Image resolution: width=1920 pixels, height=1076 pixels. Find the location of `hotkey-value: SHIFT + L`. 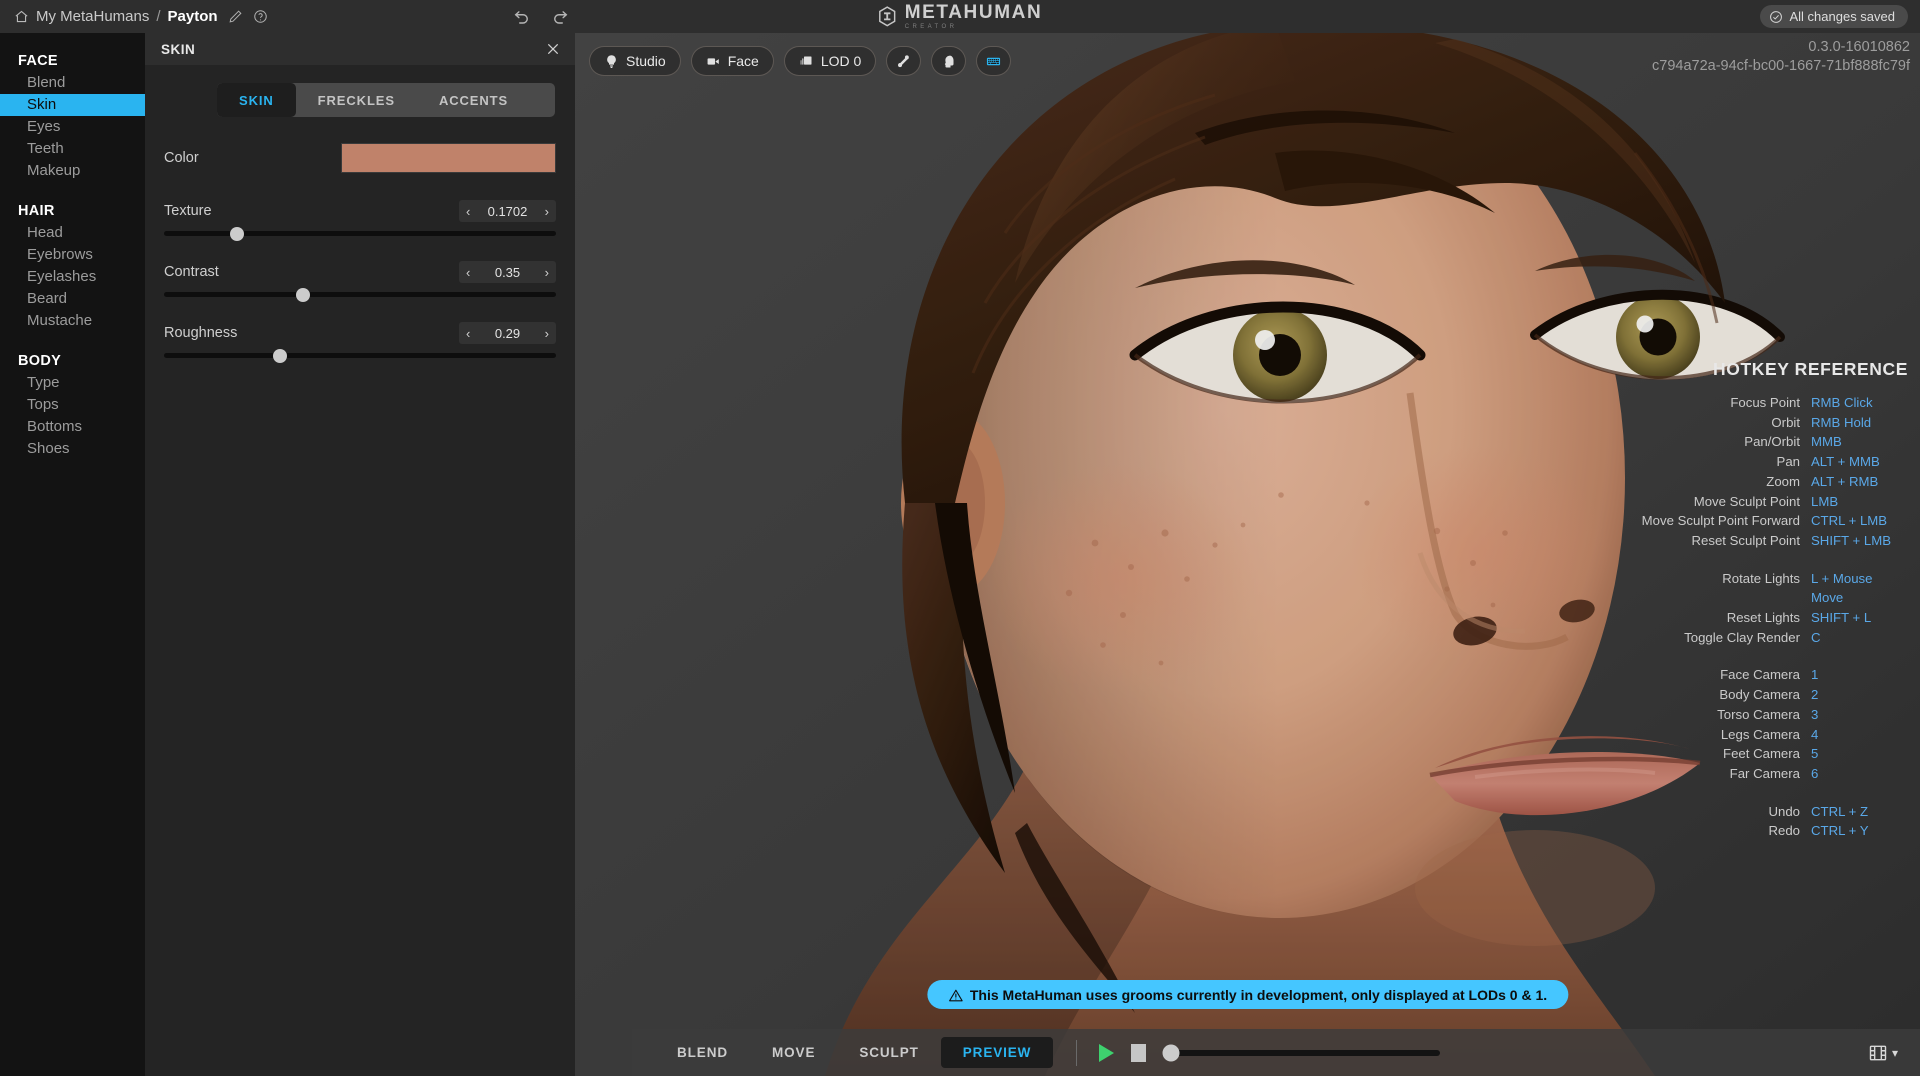

hotkey-value: SHIFT + L is located at coordinates (1841, 618).